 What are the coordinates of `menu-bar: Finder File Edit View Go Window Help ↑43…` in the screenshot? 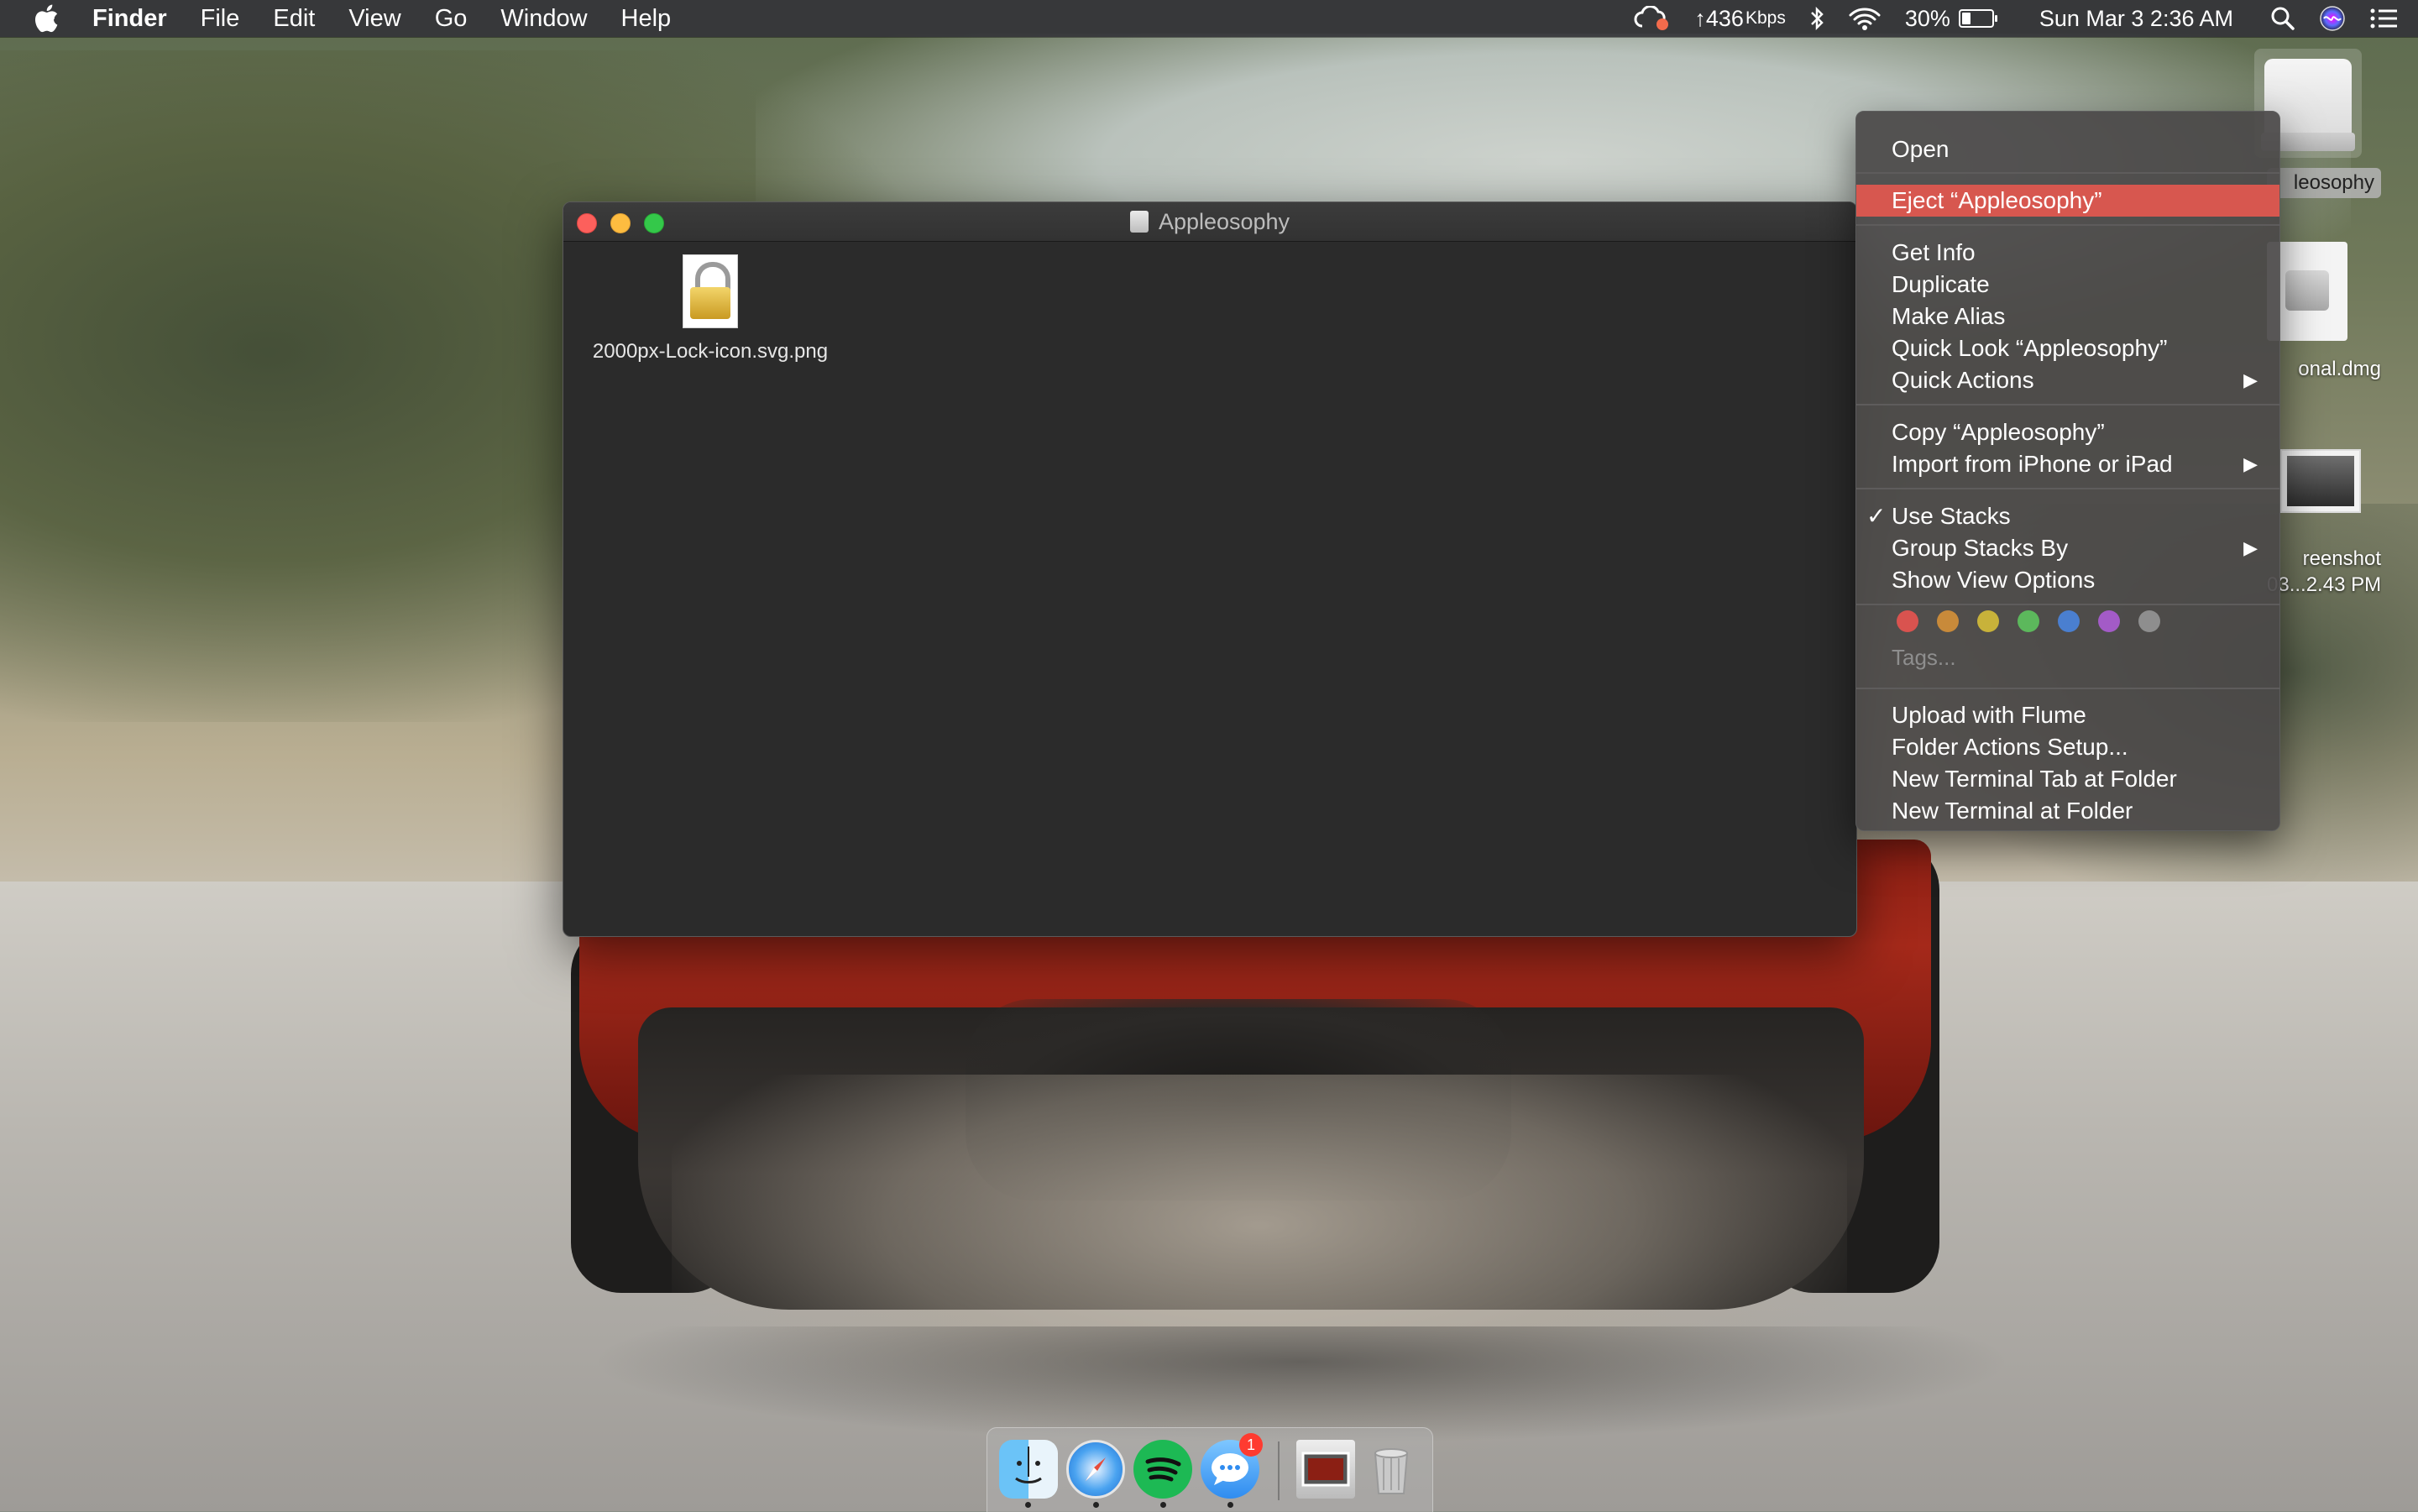 It's located at (1209, 18).